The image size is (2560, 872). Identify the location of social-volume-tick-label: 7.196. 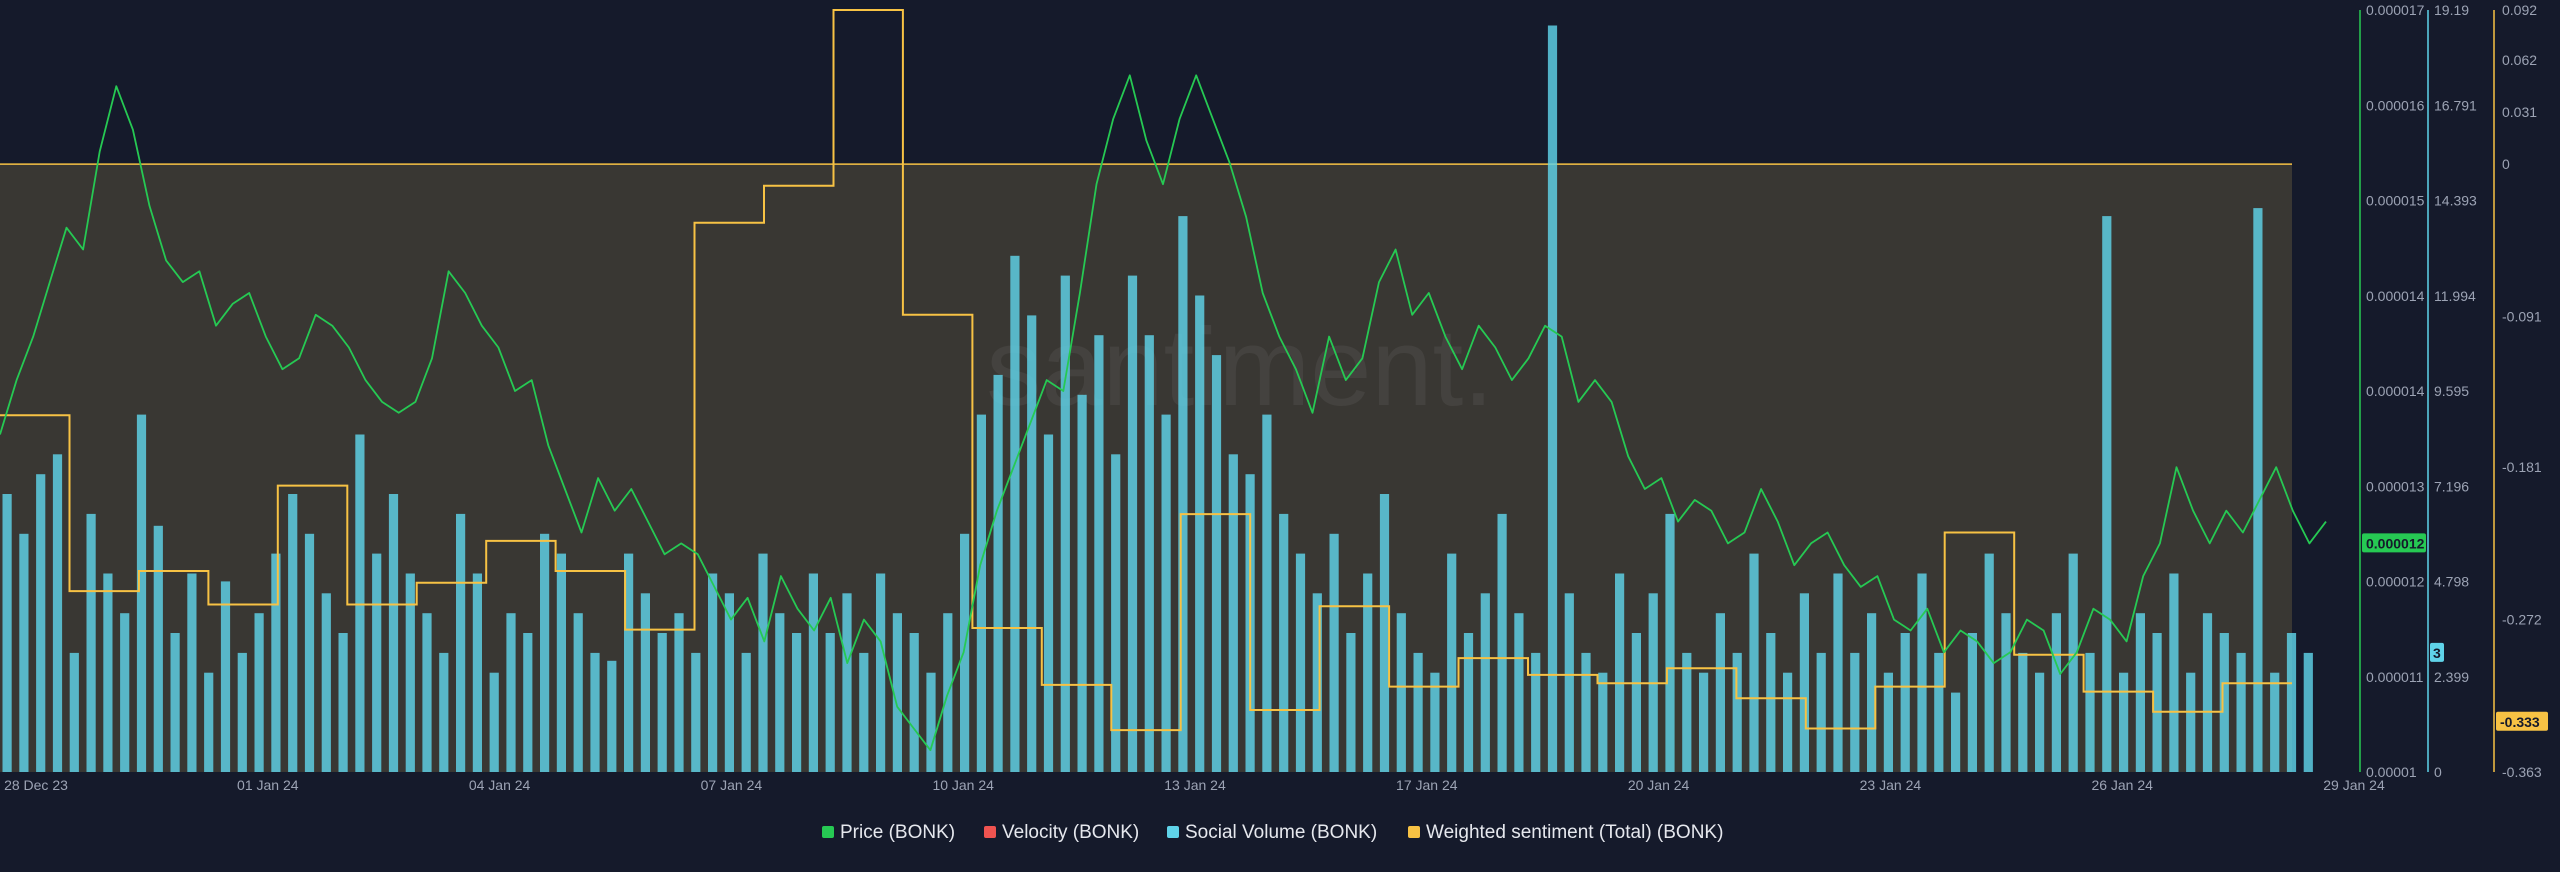
(2451, 486).